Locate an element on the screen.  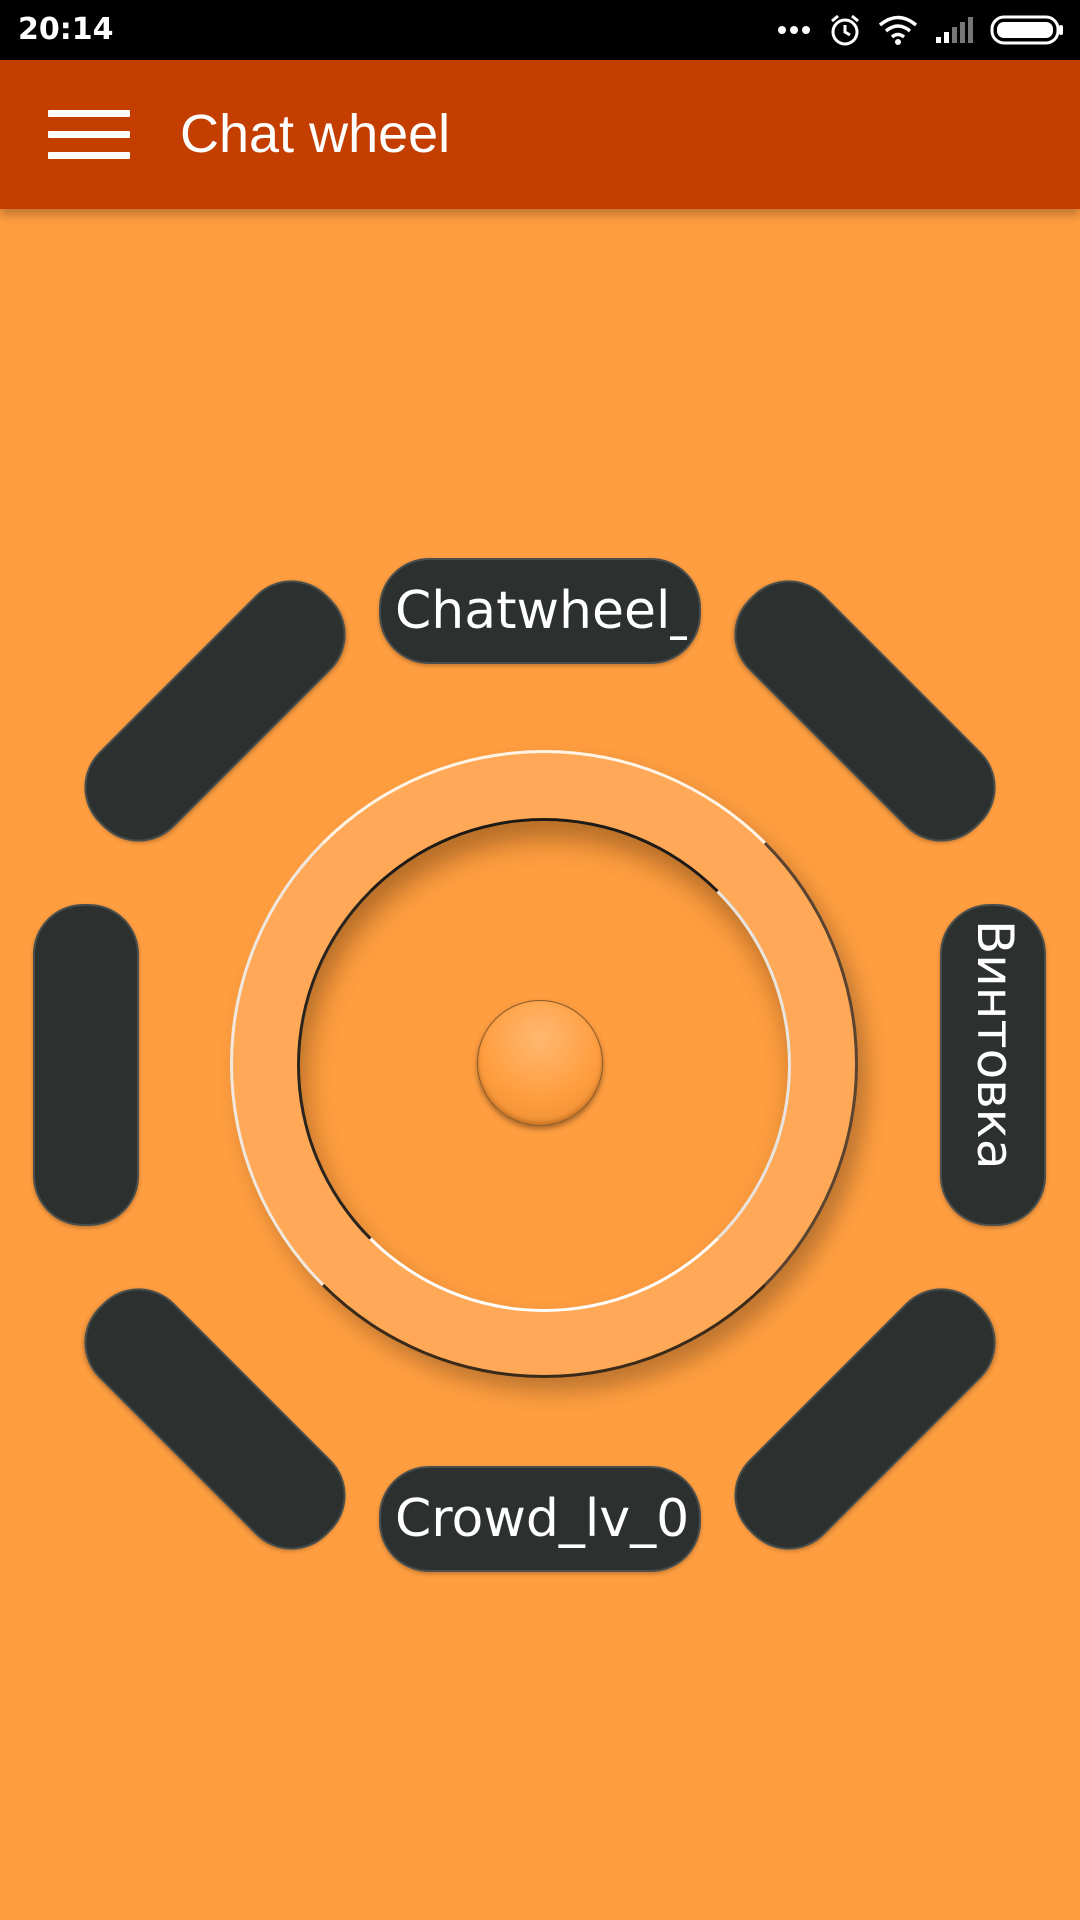
wheel-slot-bottom-left is located at coordinates (215, 1419).